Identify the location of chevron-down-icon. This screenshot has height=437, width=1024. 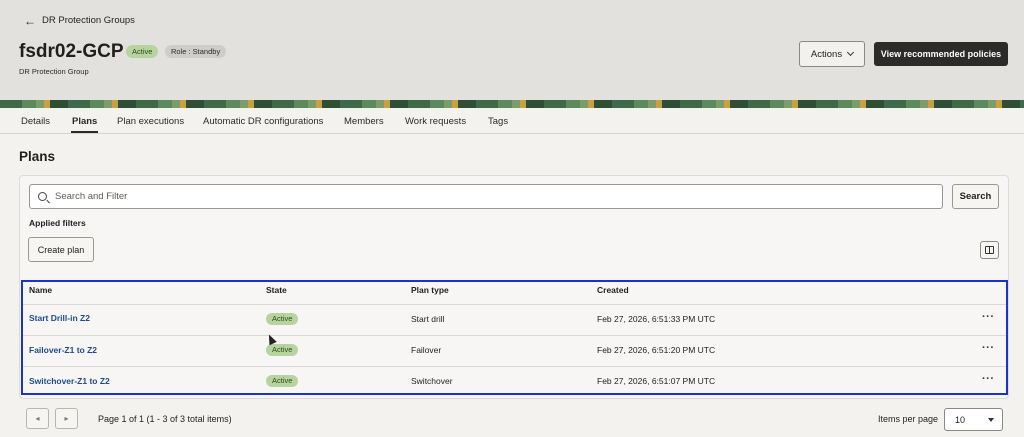
(851, 52).